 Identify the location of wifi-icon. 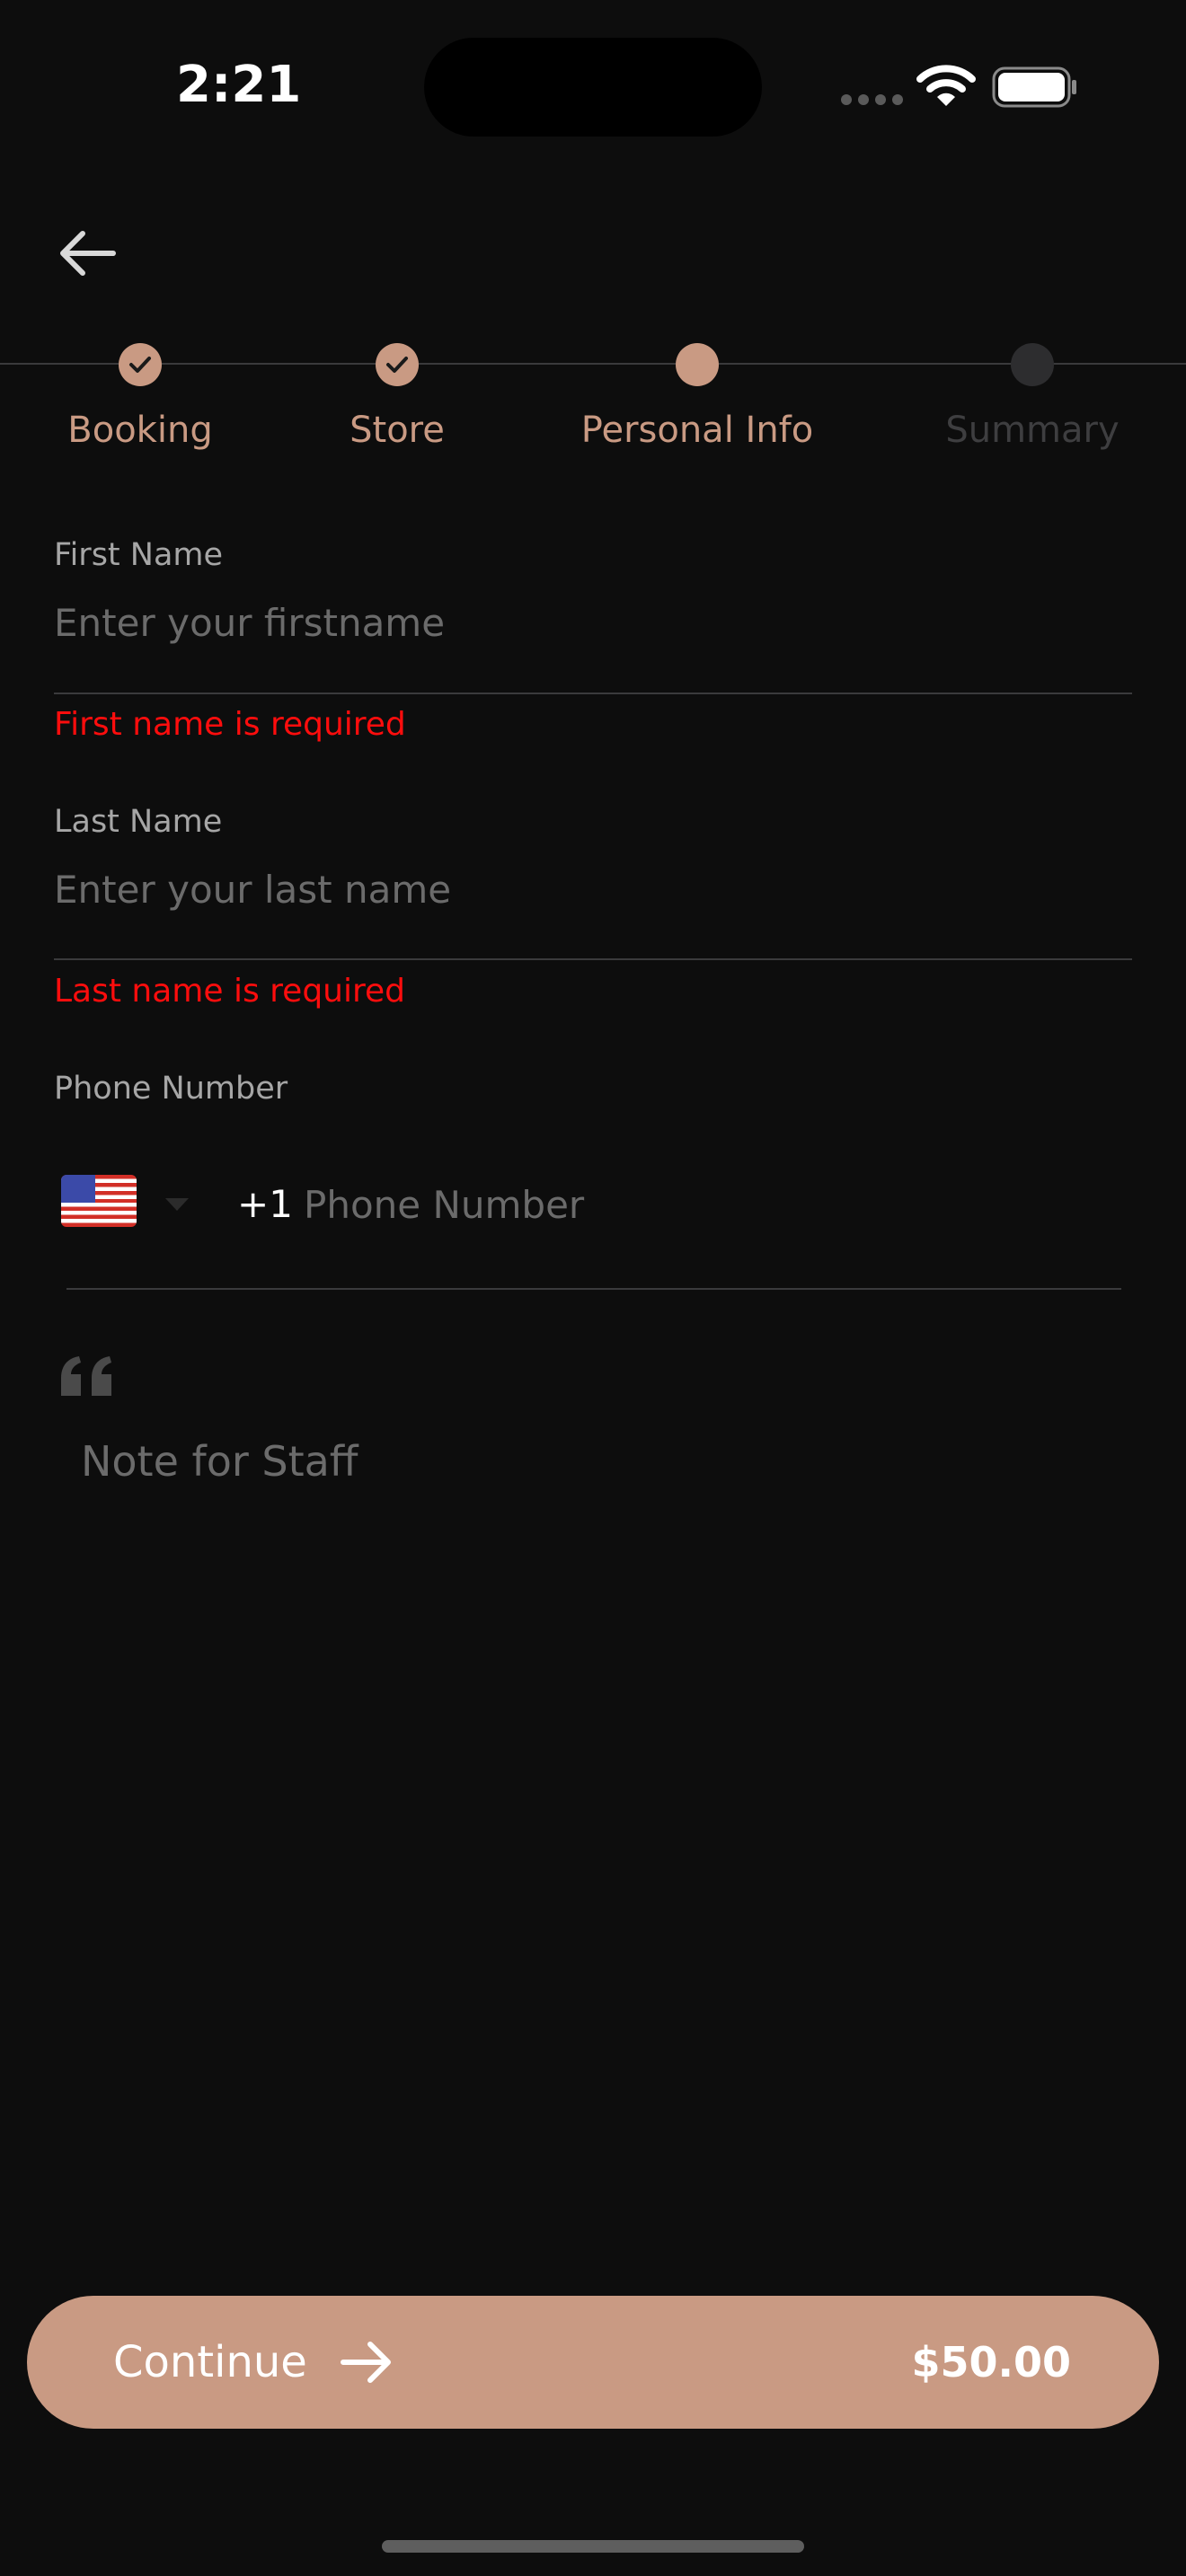
(946, 85).